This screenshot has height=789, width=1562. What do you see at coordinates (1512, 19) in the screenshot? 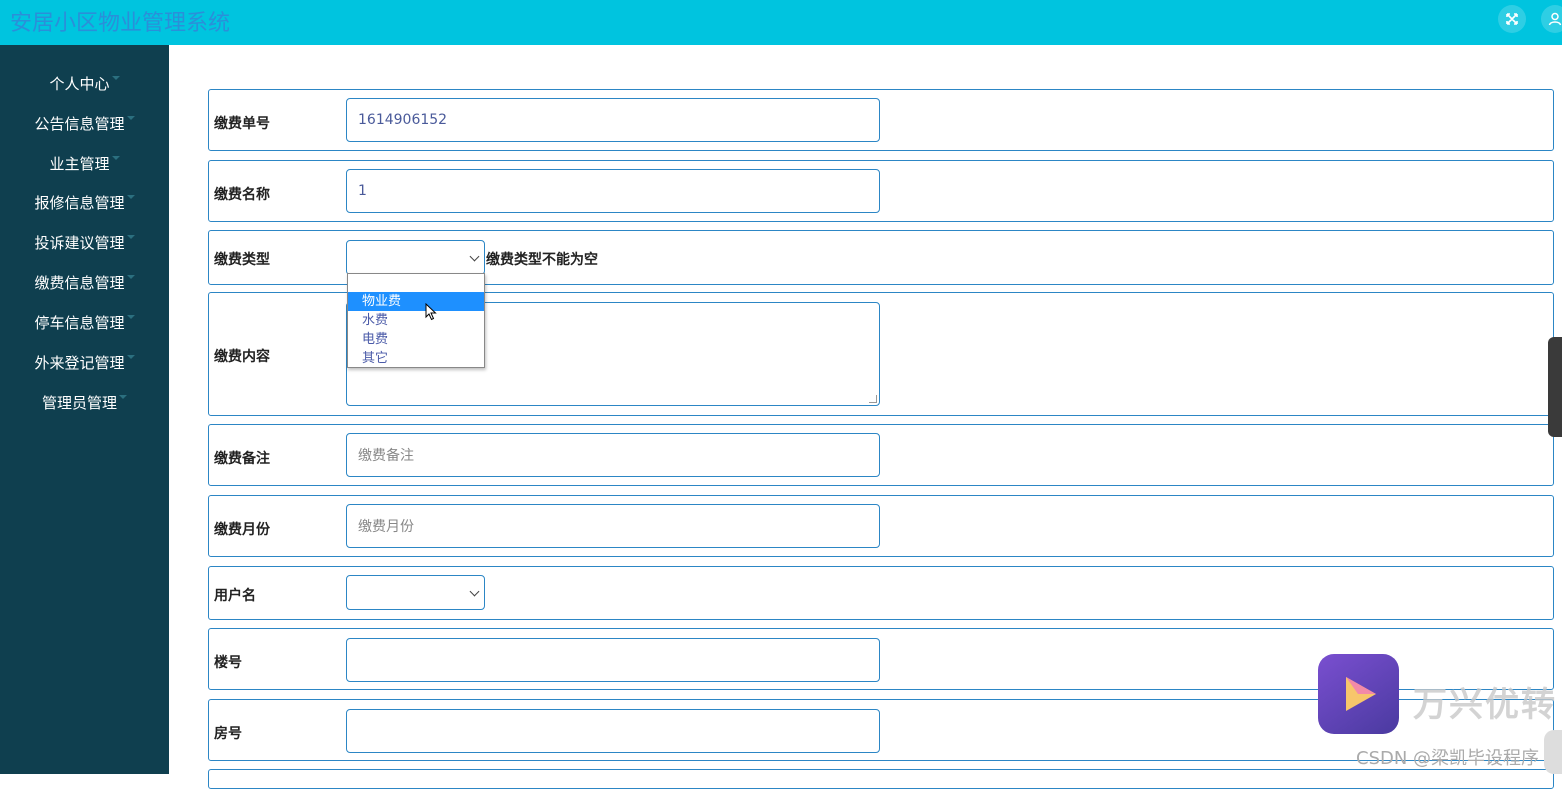
I see `fullscreen-icon` at bounding box center [1512, 19].